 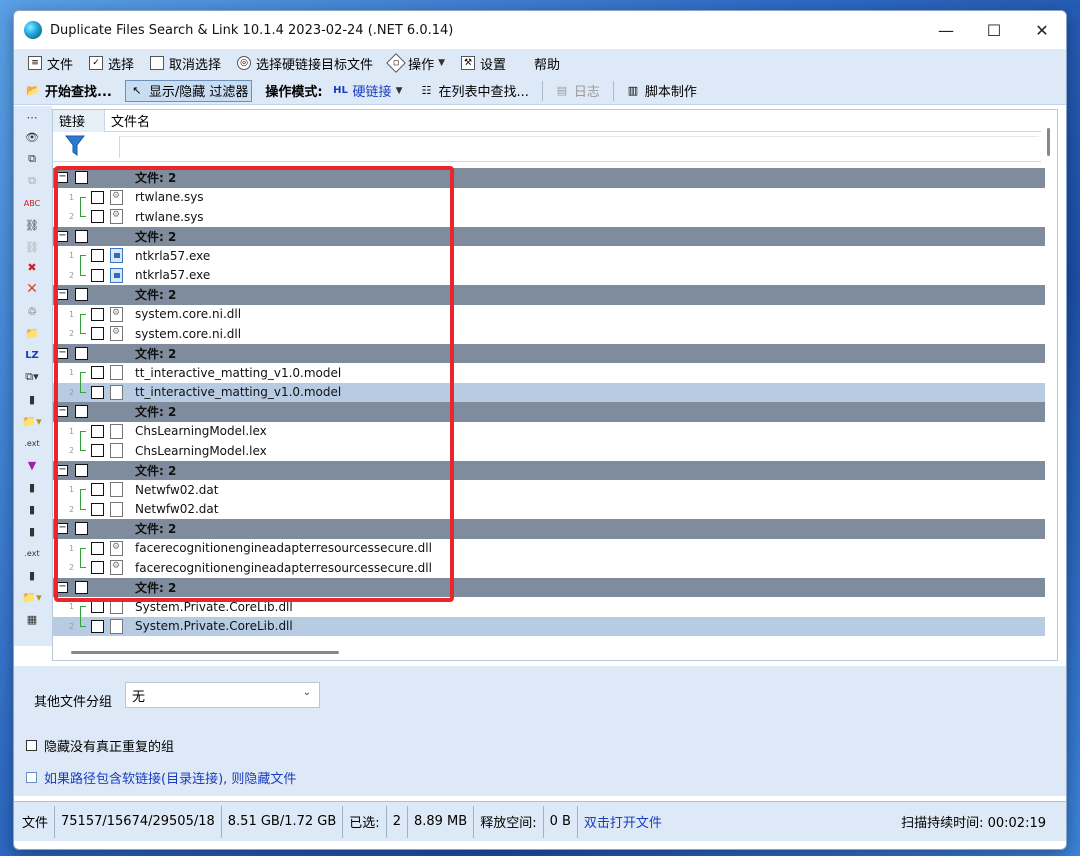 What do you see at coordinates (32, 267) in the screenshot?
I see `delete-link-icon: ✖` at bounding box center [32, 267].